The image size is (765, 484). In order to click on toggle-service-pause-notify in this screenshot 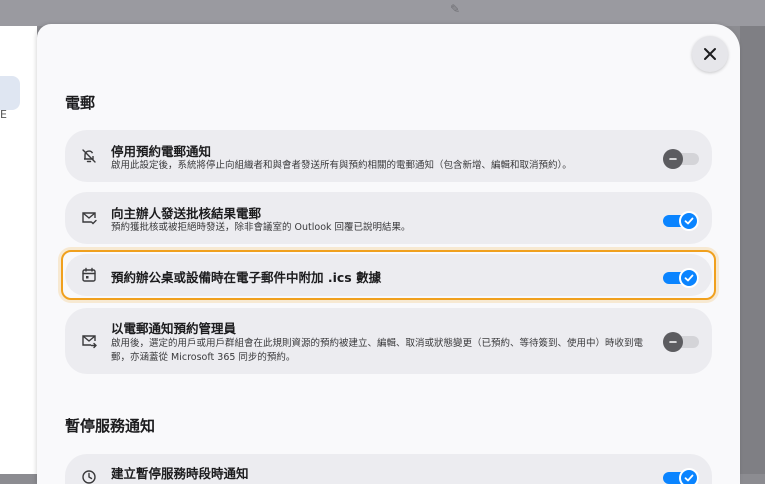, I will do `click(681, 476)`.